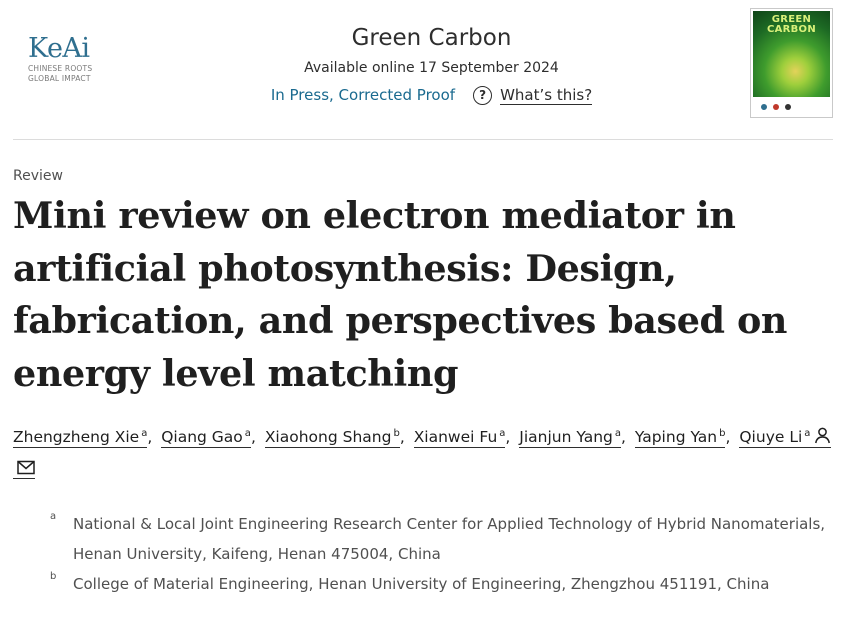 The width and height of the screenshot is (841, 631). I want to click on publisher-logo: KeAi CHINESE ROOTS GLOBAL IMPACT, so click(68, 59).